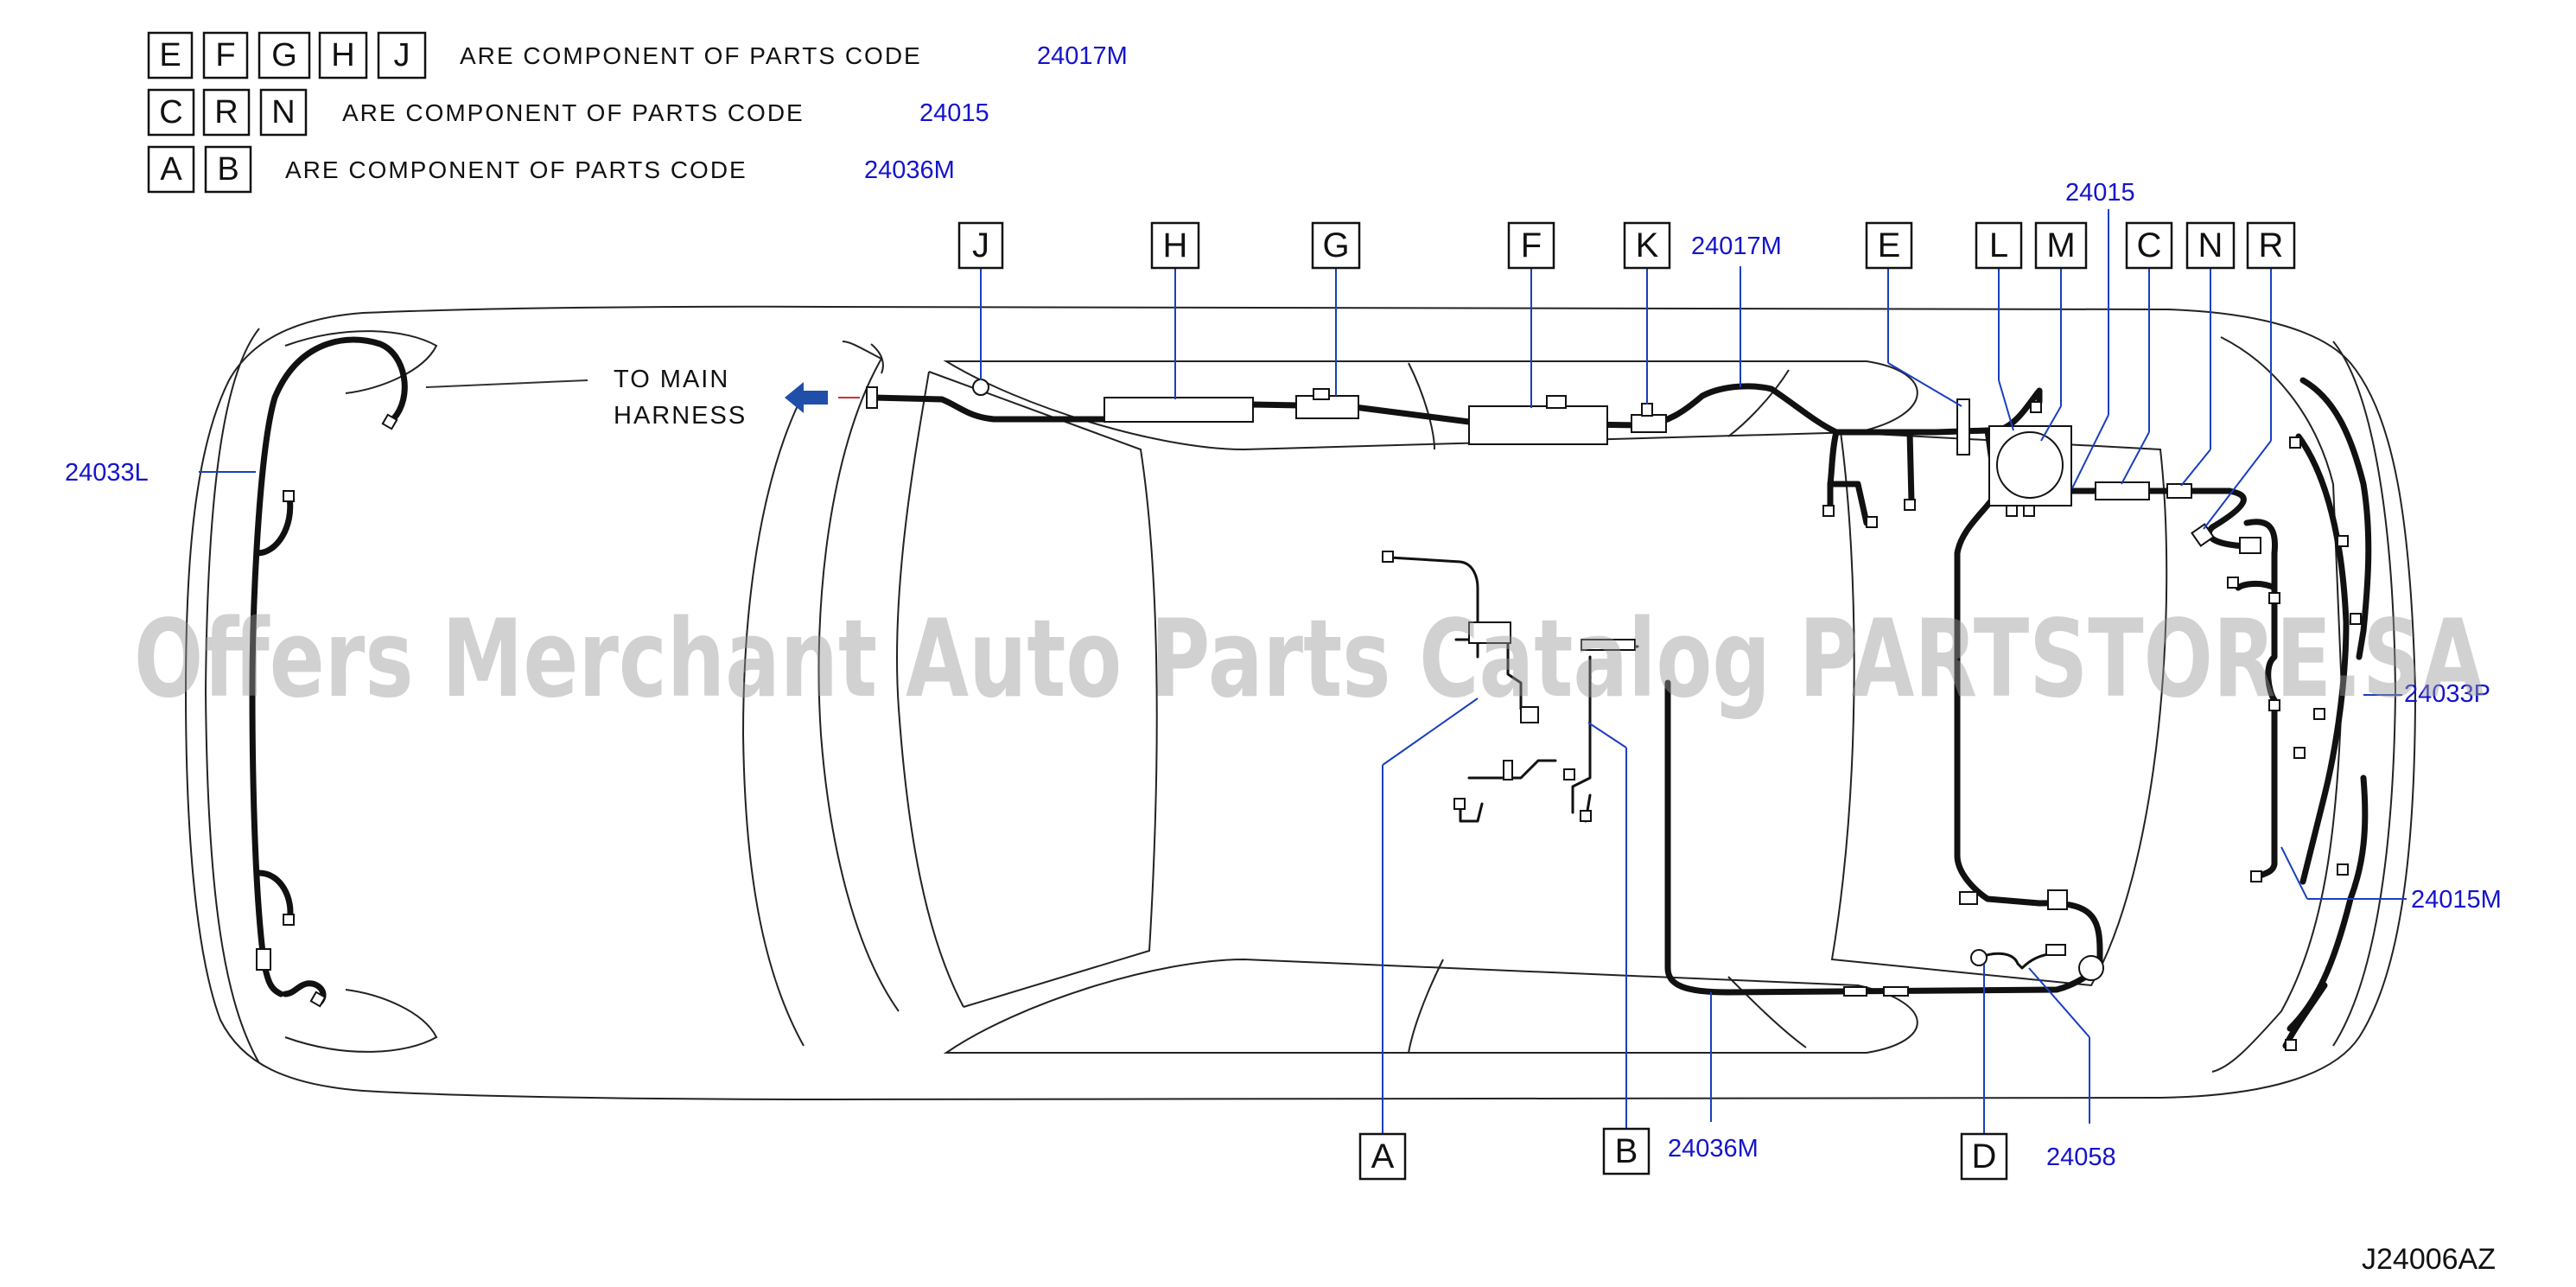 The width and height of the screenshot is (2576, 1287). I want to click on hood-line, so click(862, 351).